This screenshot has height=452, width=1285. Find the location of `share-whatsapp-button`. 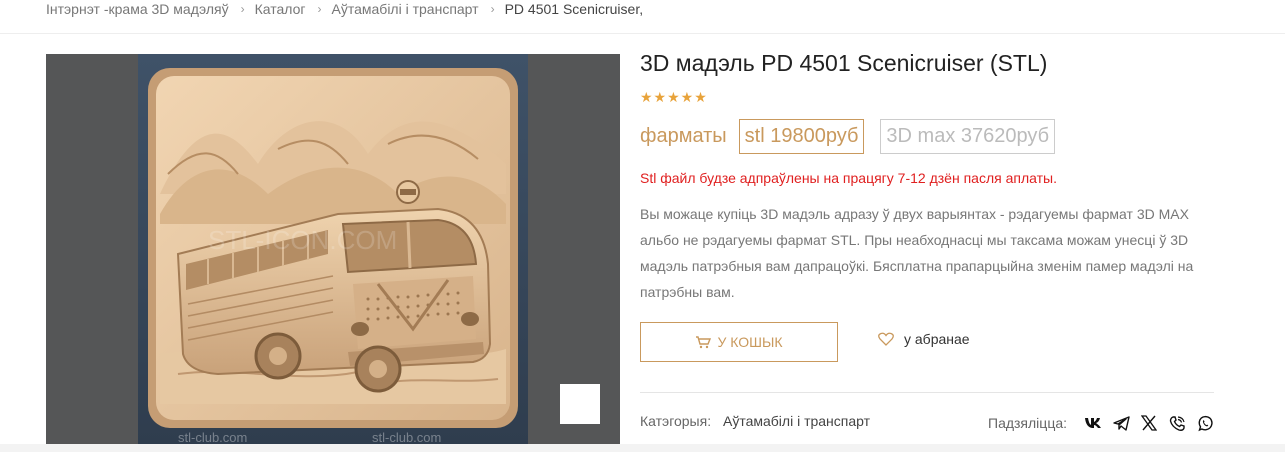

share-whatsapp-button is located at coordinates (1205, 423).